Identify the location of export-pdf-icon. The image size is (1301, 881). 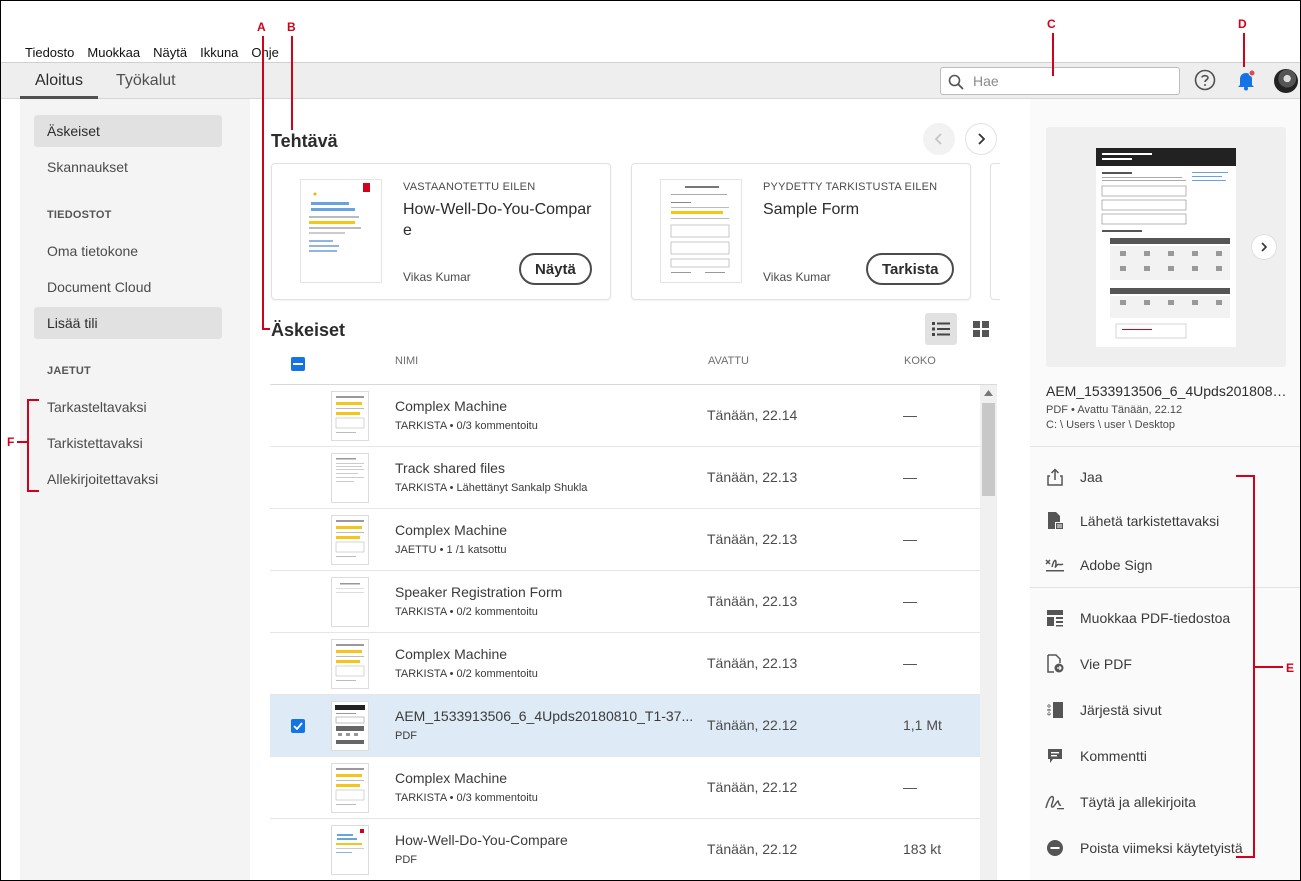
(1055, 663).